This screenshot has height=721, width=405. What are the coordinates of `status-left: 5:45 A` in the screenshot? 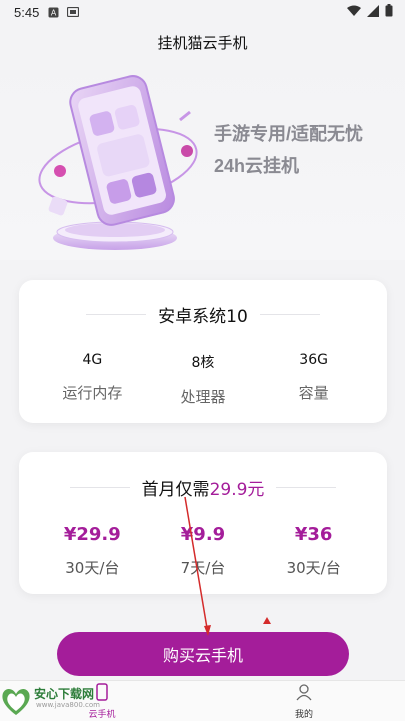 It's located at (47, 12).